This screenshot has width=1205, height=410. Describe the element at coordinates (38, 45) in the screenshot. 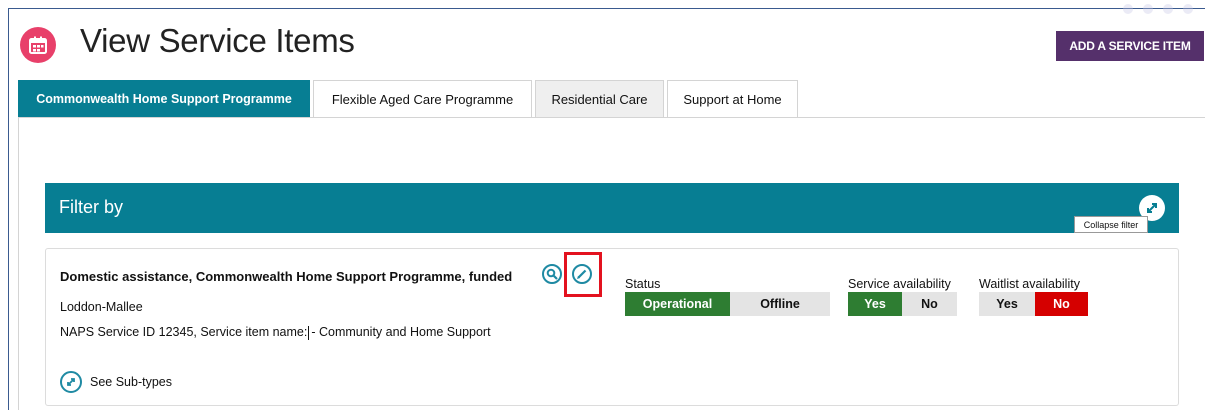

I see `app-calendar-icon` at that location.